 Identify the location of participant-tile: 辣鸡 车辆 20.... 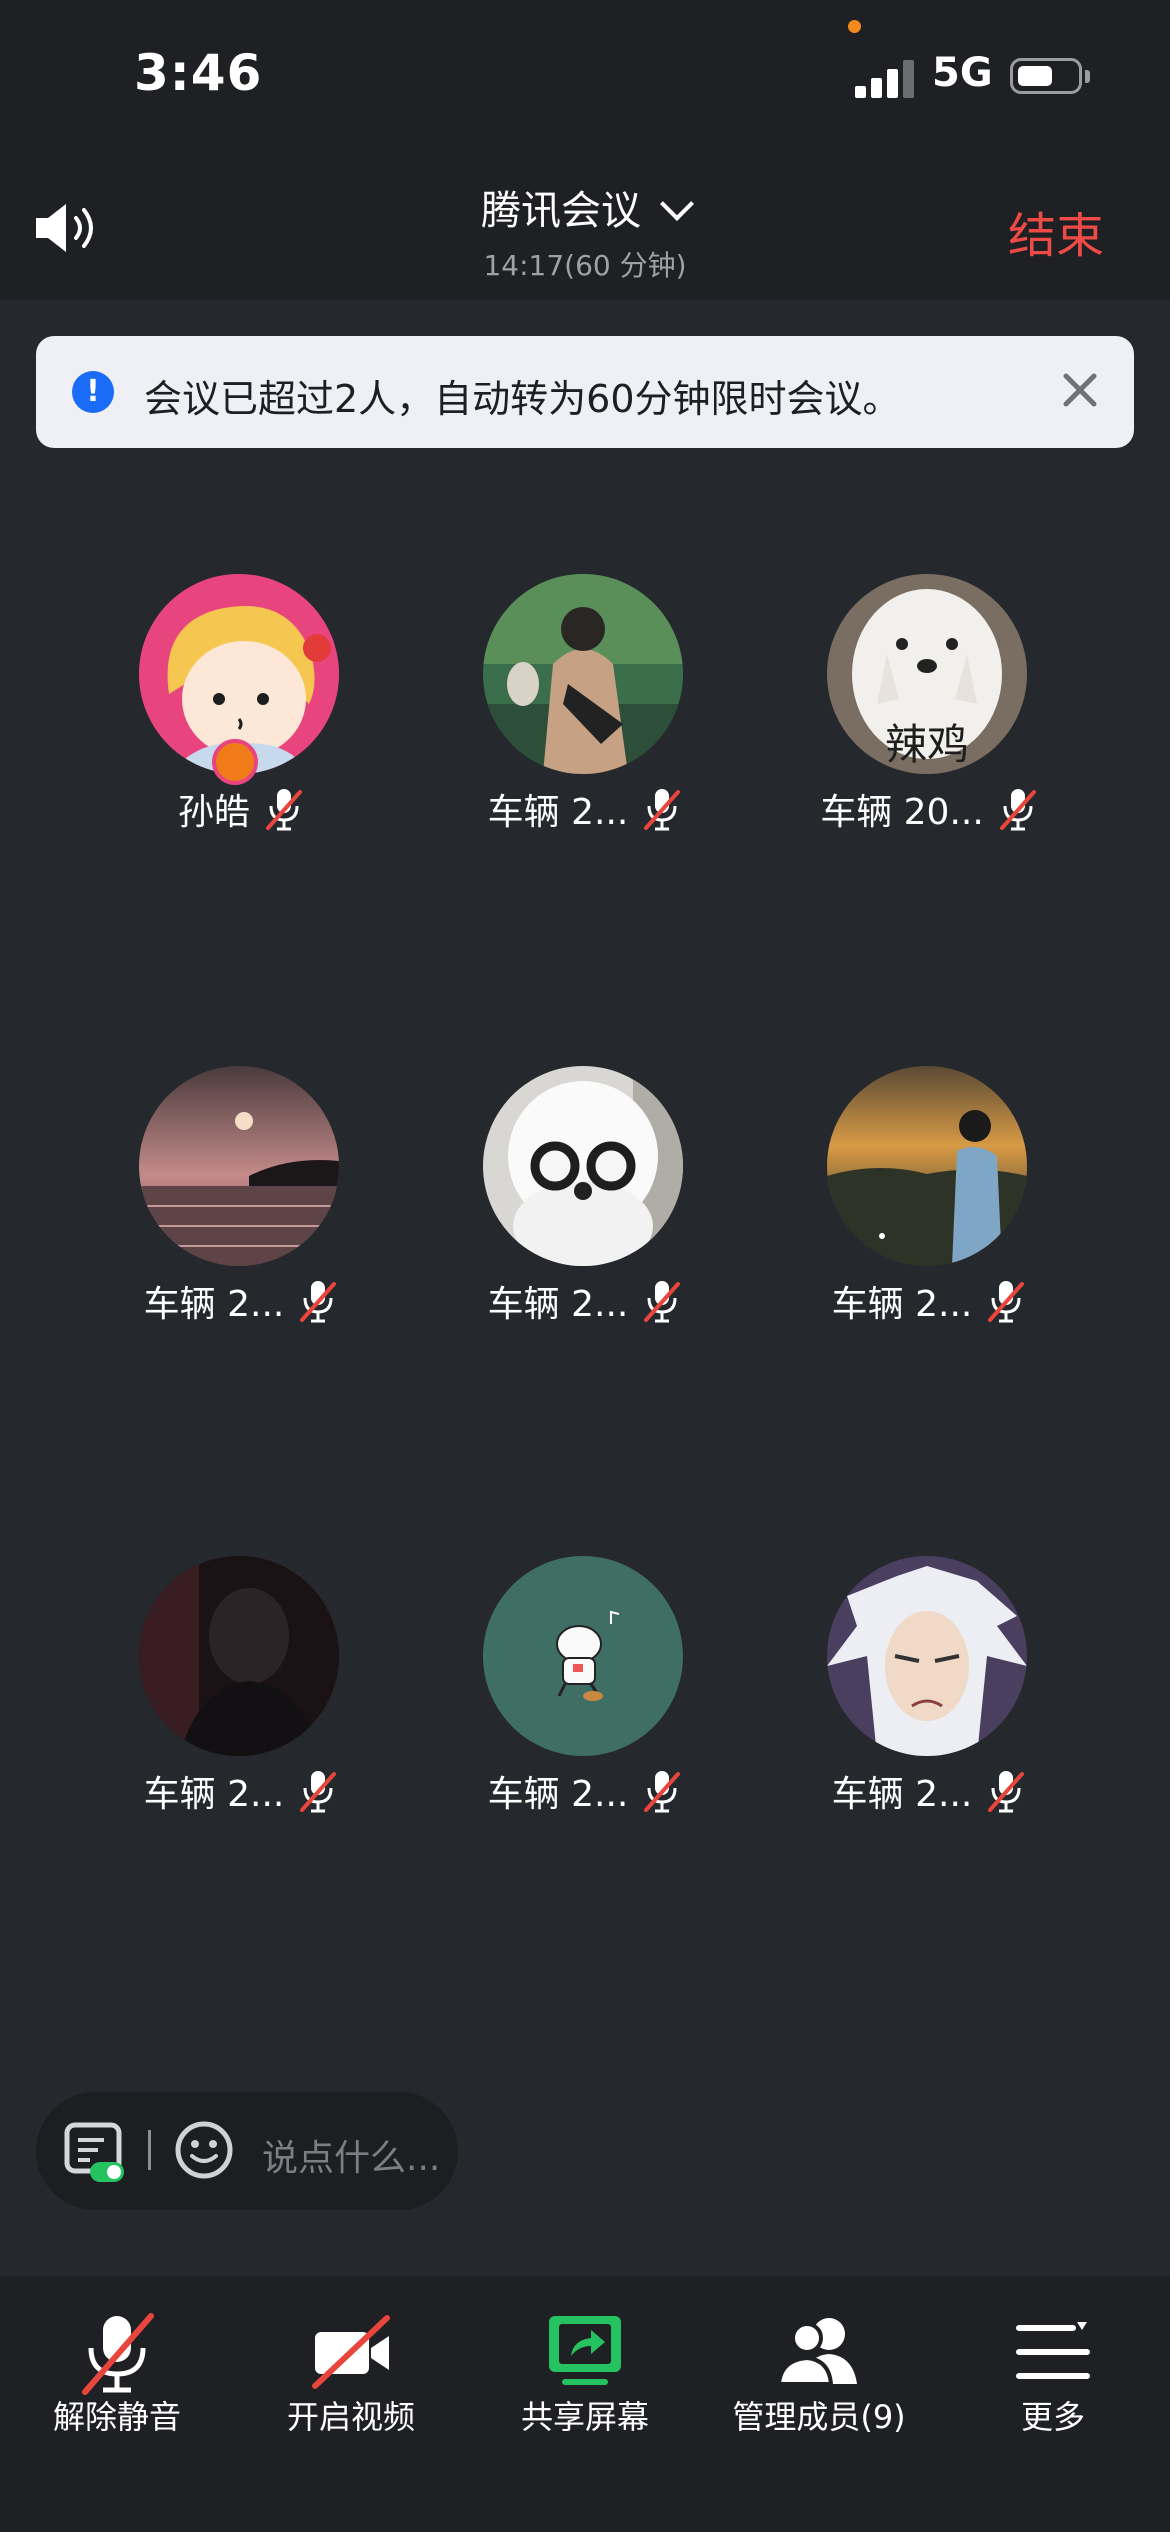
(929, 724).